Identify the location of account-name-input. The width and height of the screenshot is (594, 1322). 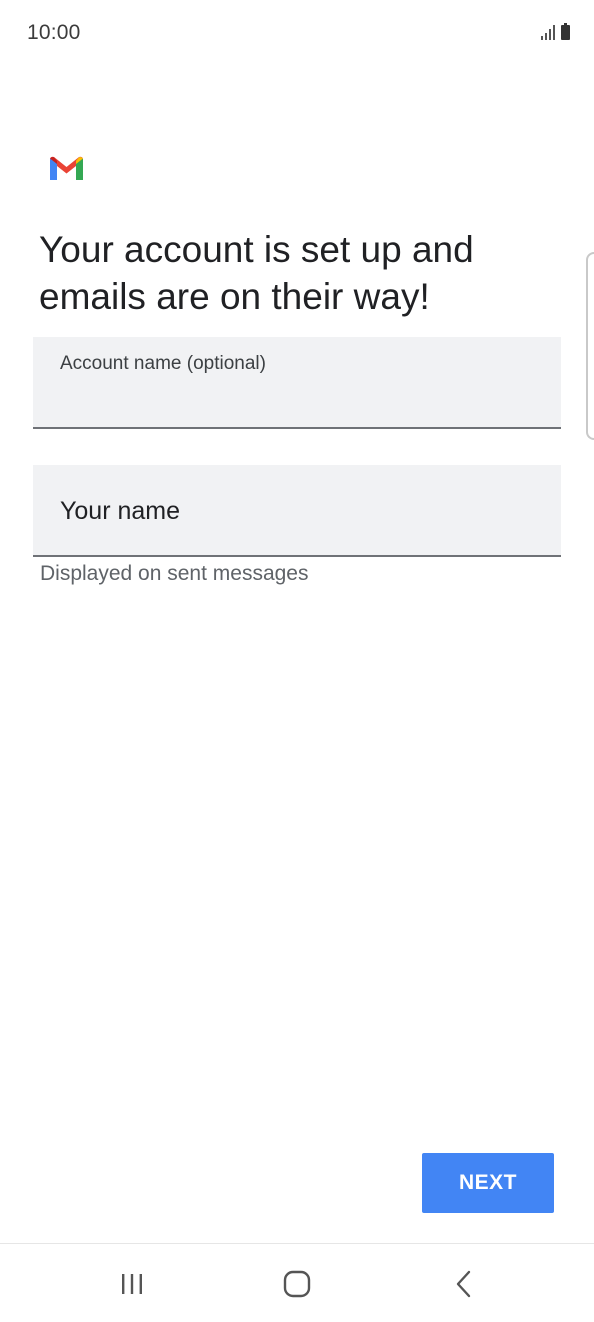
(295, 397).